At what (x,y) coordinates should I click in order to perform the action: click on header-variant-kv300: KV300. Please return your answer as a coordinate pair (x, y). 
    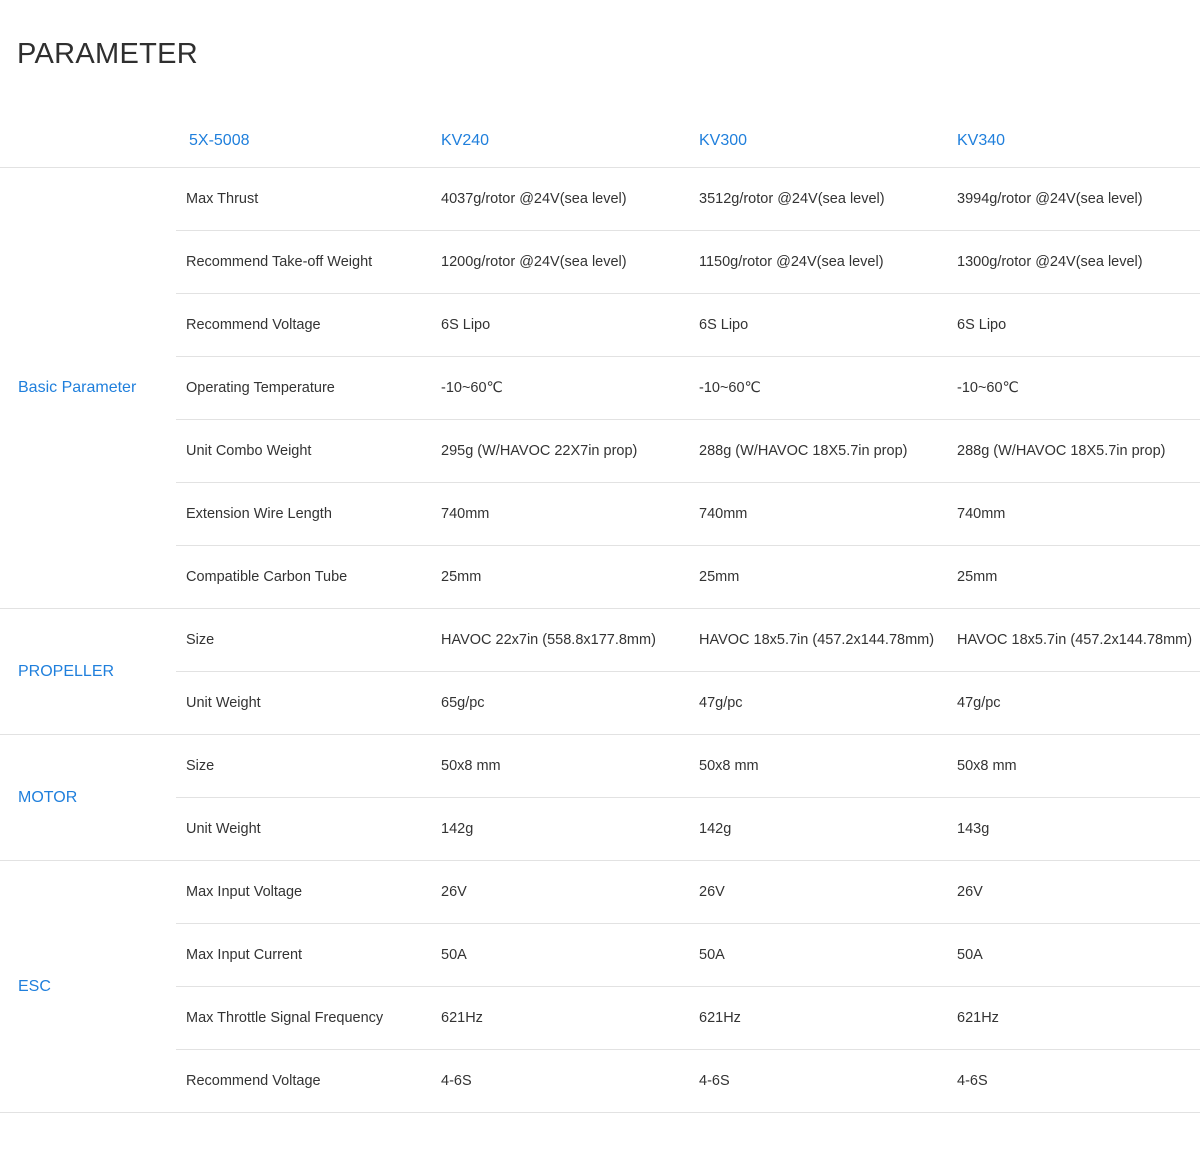
    Looking at the image, I should click on (723, 140).